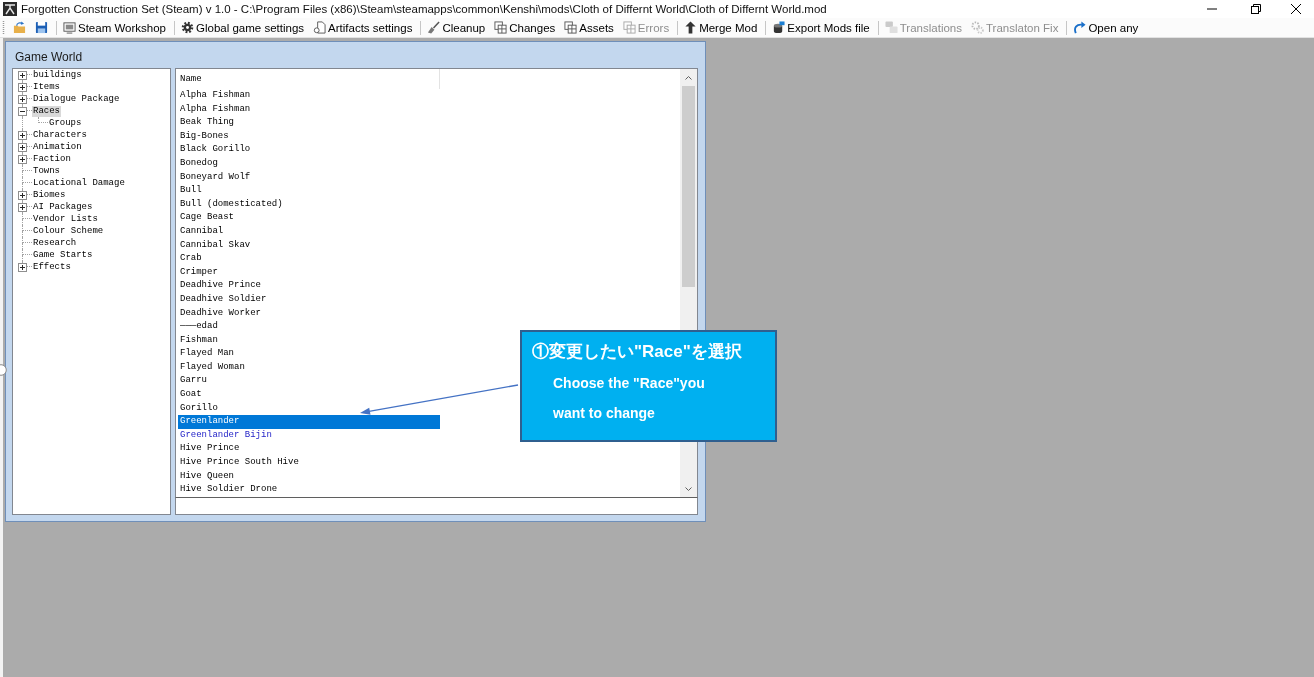 The width and height of the screenshot is (1314, 677). Describe the element at coordinates (779, 27) in the screenshot. I see `cylinder-icon` at that location.